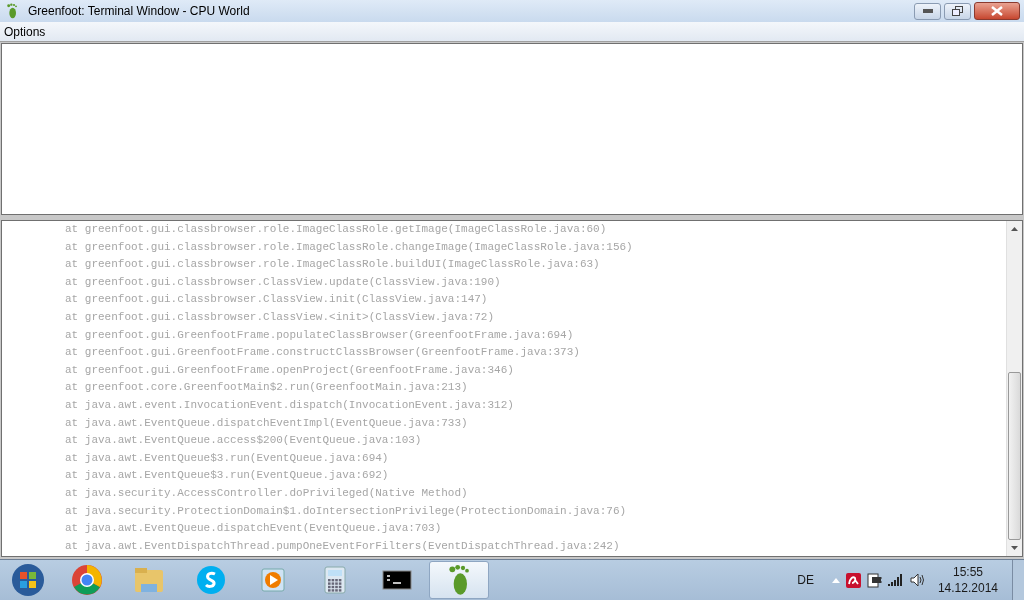 The height and width of the screenshot is (600, 1024). Describe the element at coordinates (244, 441) in the screenshot. I see `log-line: at java.awt.EventQueue.access$200(EventQueue.java:103)` at that location.